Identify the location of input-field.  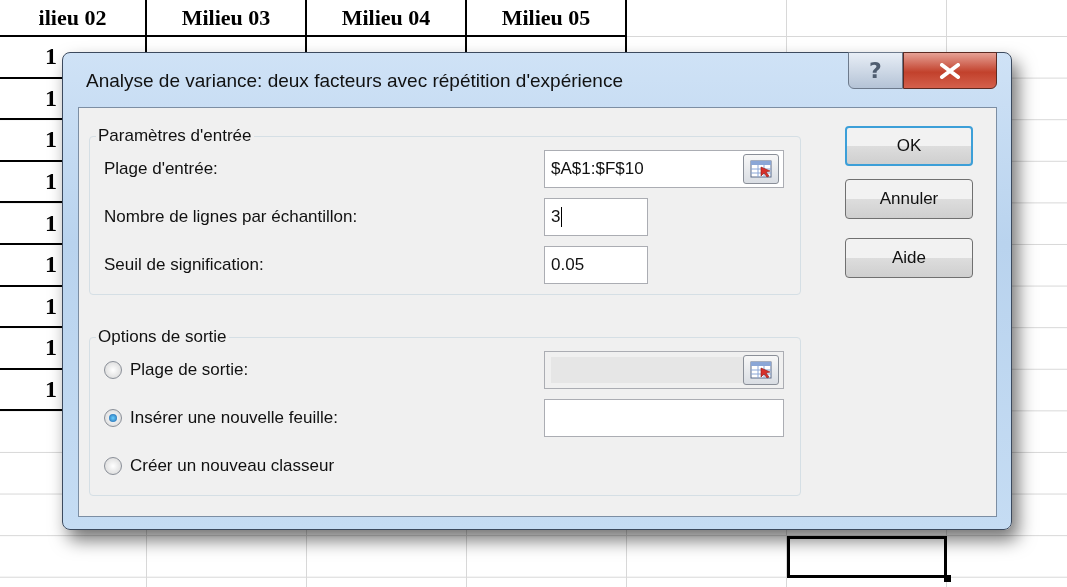
(664, 418).